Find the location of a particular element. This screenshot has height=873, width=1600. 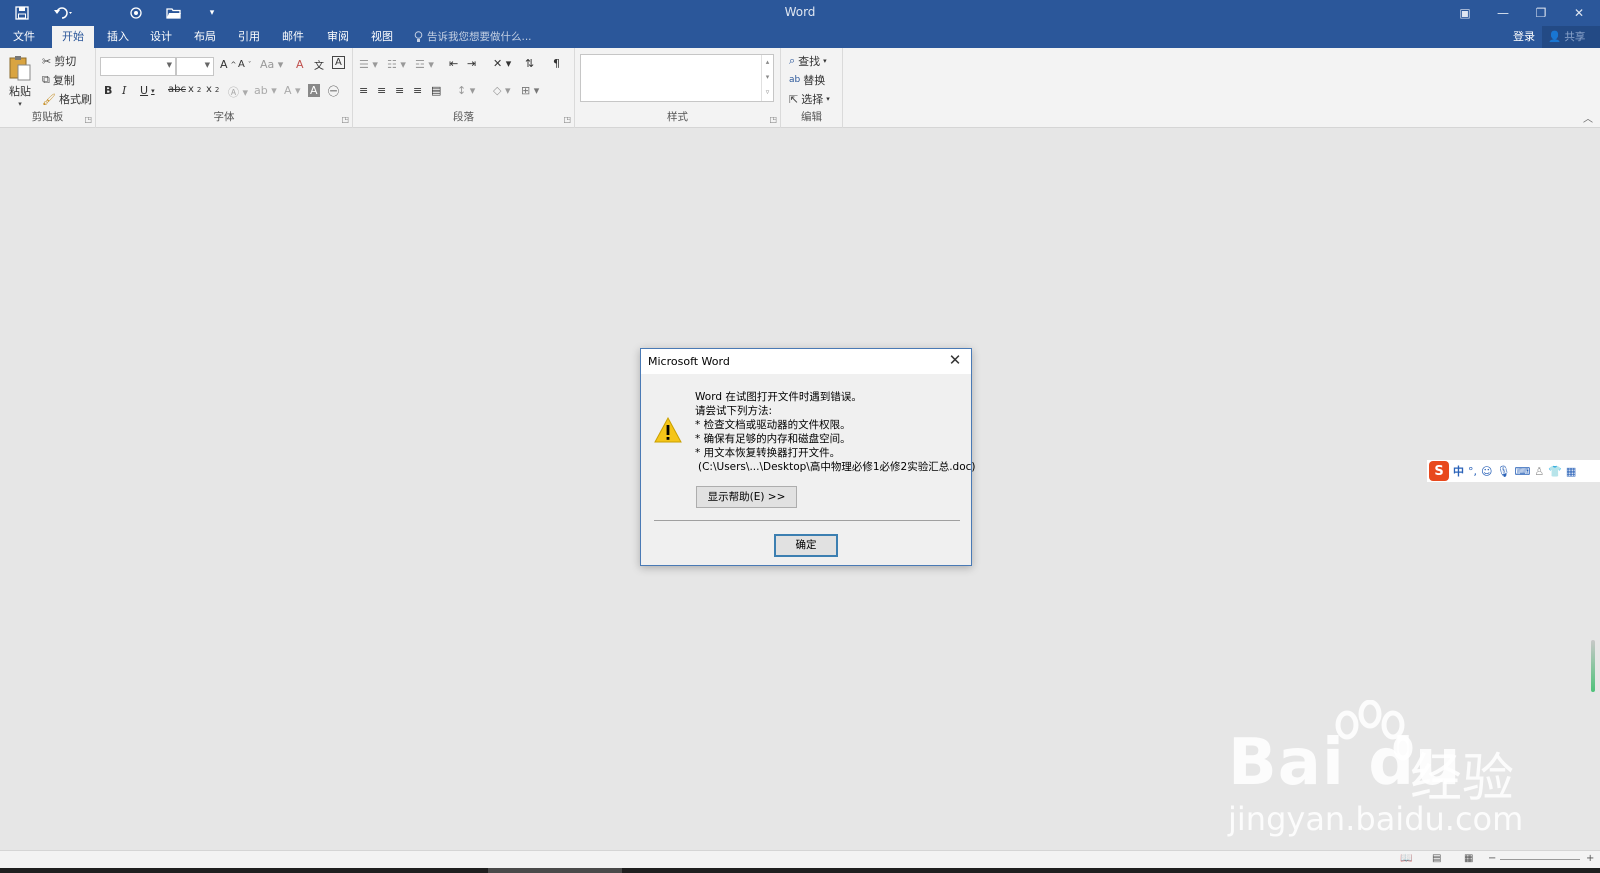

styles-gallery-scroll: ▴ ▾ ▿ is located at coordinates (767, 78).